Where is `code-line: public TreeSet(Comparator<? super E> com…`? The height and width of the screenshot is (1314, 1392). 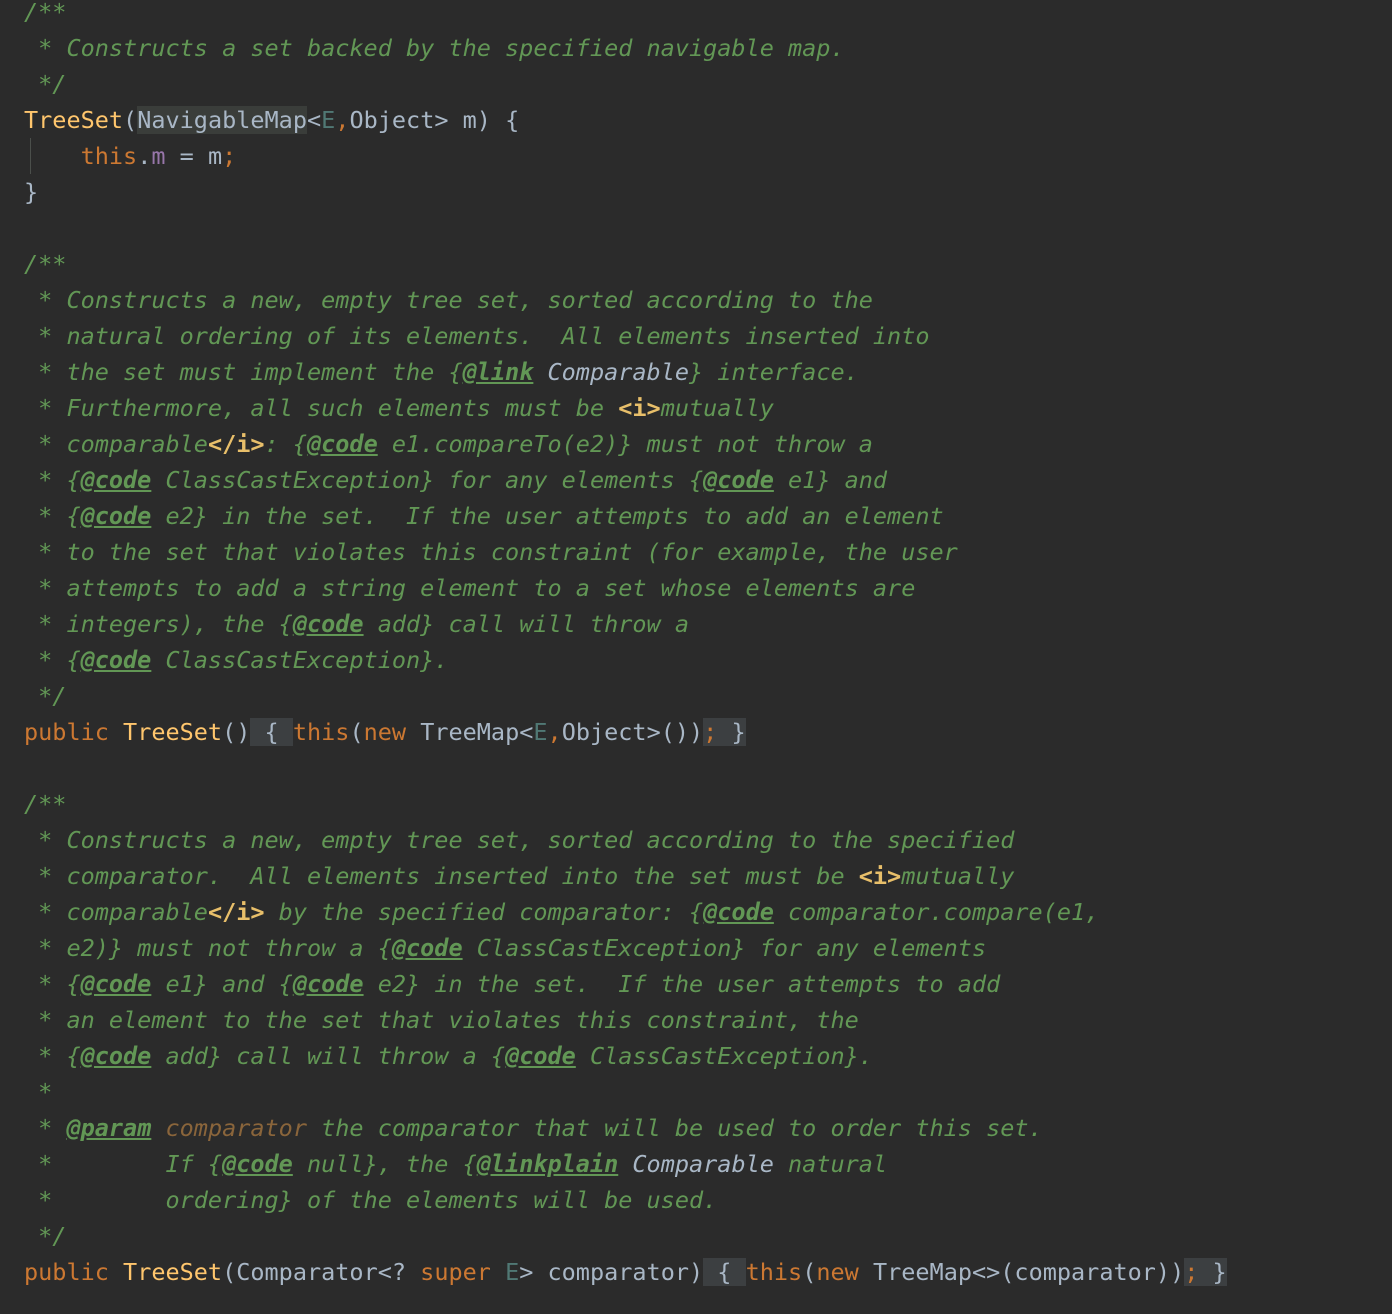
code-line: public TreeSet(Comparator<? super E> com… is located at coordinates (625, 1272).